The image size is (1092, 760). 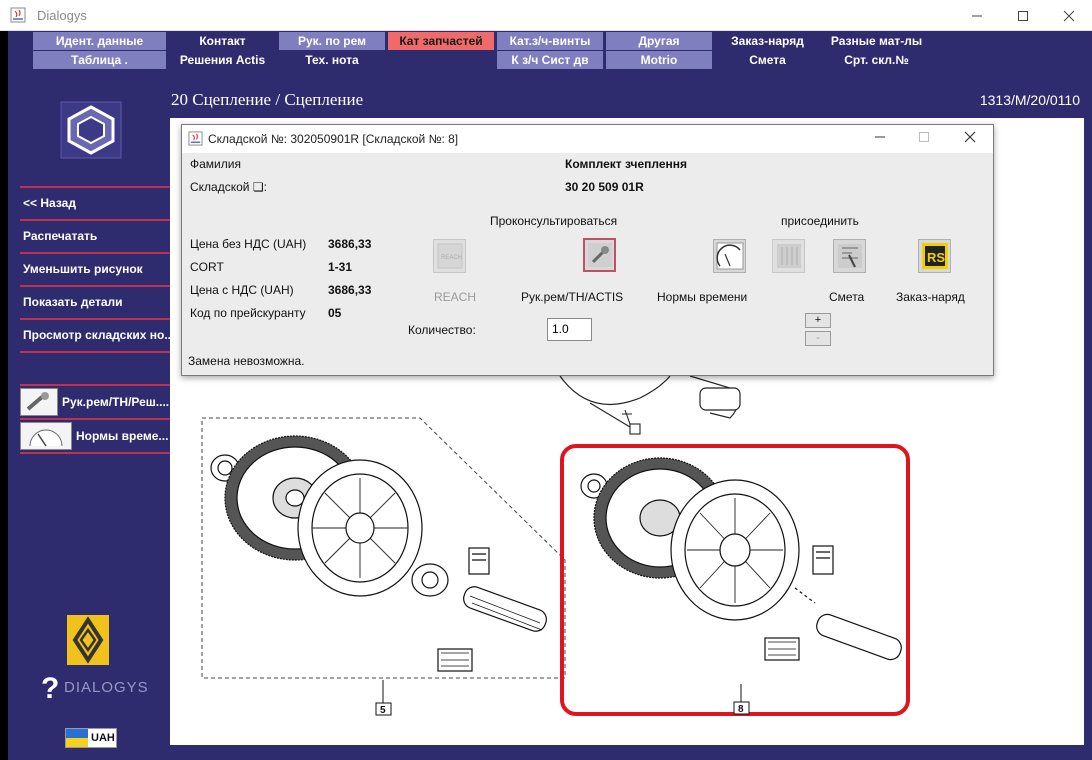 What do you see at coordinates (77, 738) in the screenshot?
I see `ukraine-flag-icon` at bounding box center [77, 738].